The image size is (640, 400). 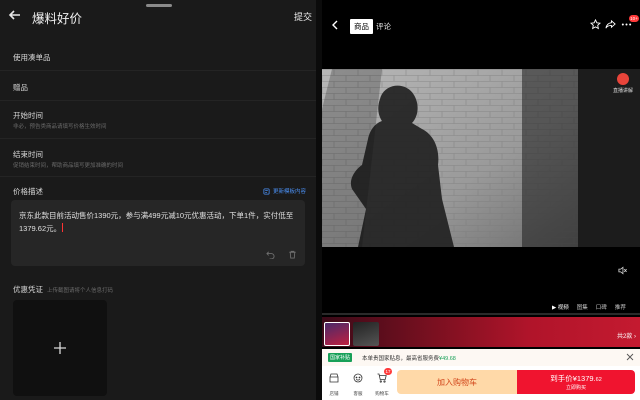 What do you see at coordinates (68, 166) in the screenshot?
I see `end-time-hint: 促销结束时间，帮助商品填写更加准确的时间` at bounding box center [68, 166].